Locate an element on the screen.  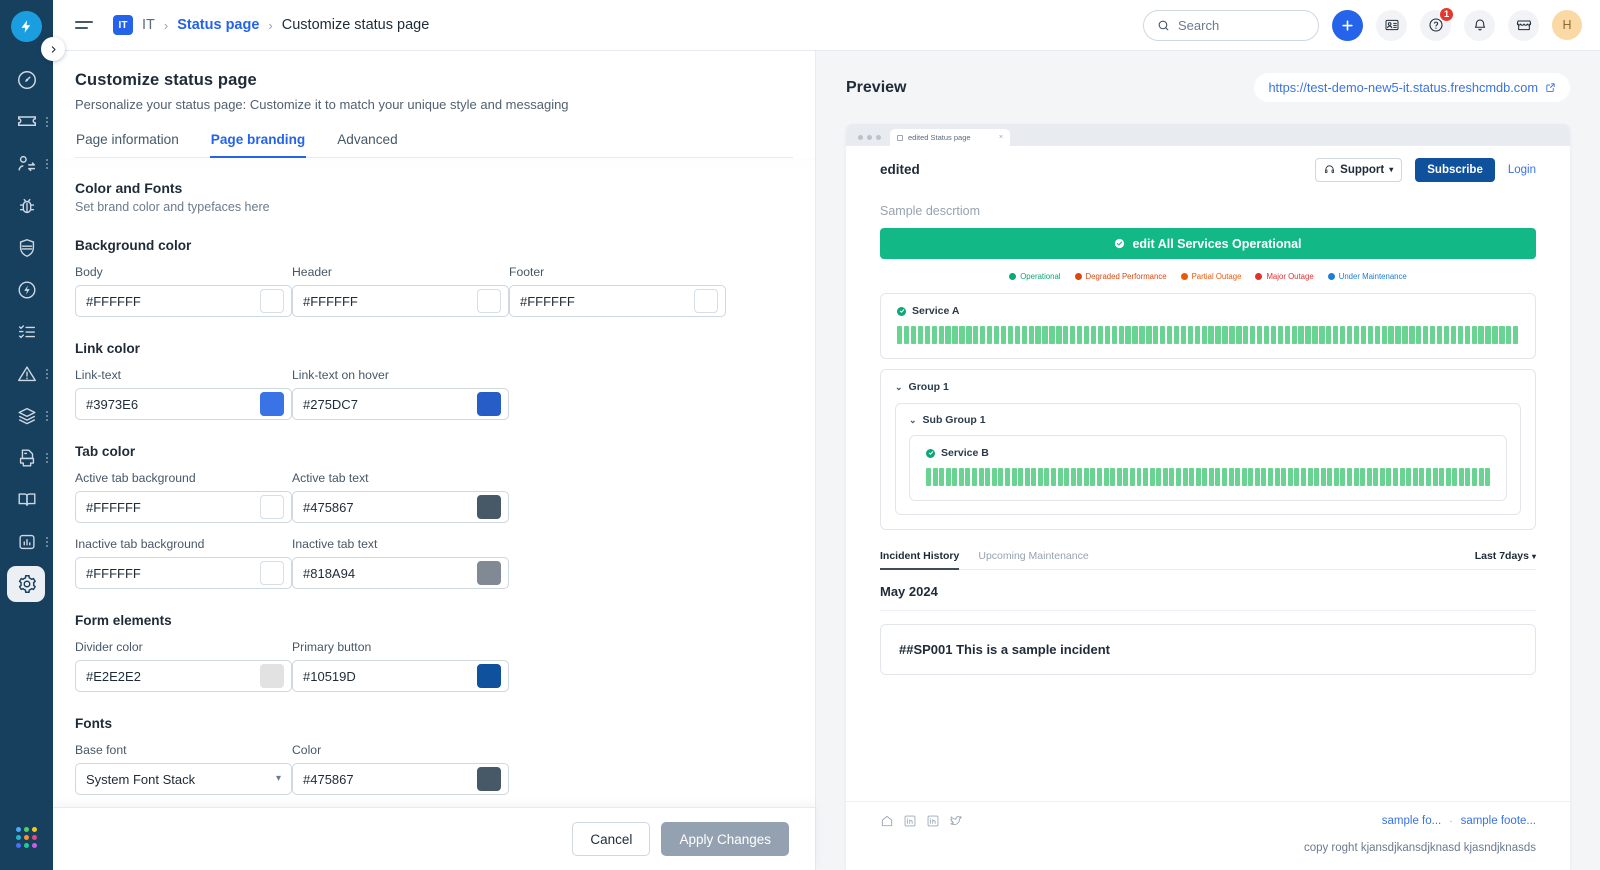
contacts-button is located at coordinates (1391, 25).